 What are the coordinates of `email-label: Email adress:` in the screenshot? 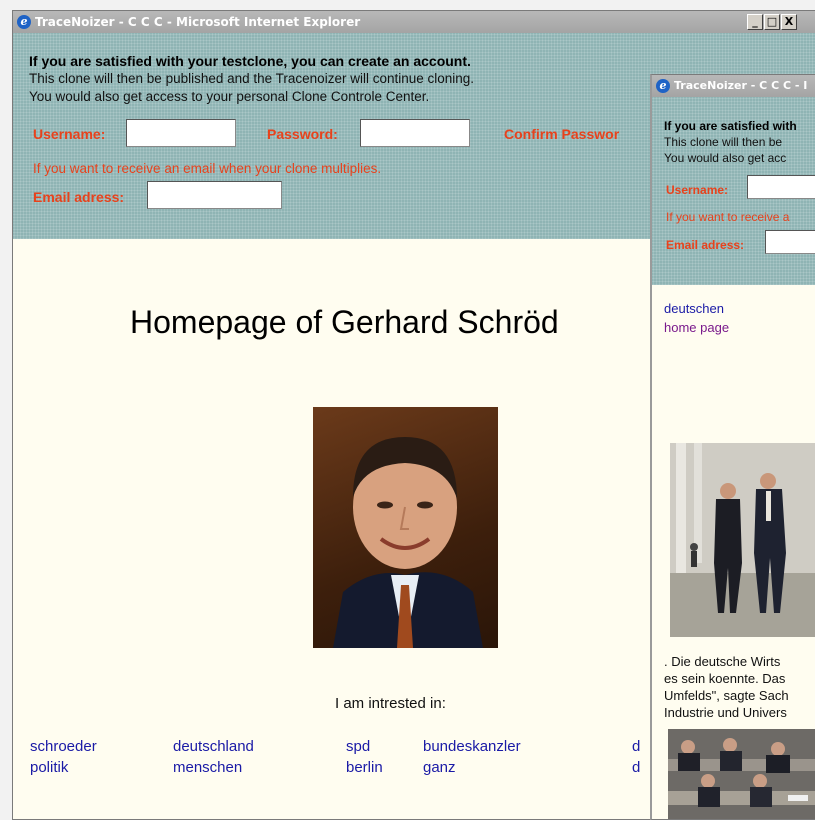 It's located at (79, 197).